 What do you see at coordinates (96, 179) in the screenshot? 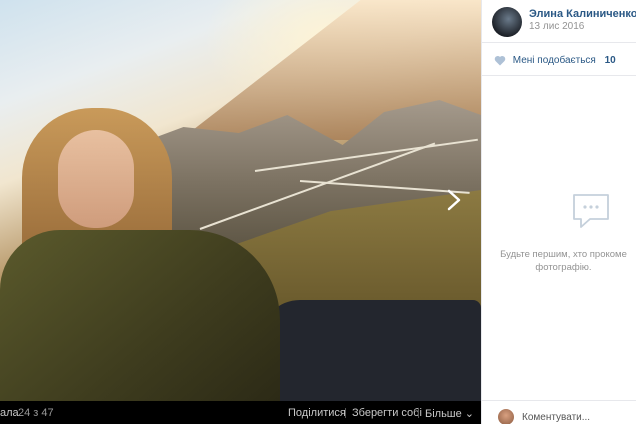
I see `photo-face` at bounding box center [96, 179].